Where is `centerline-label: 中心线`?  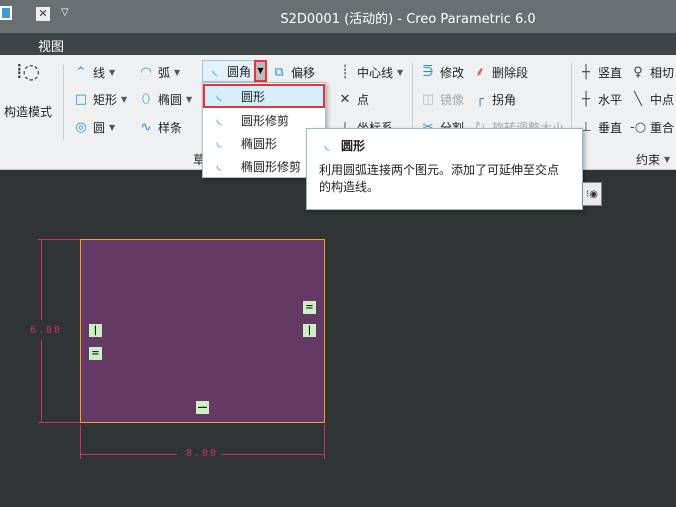
centerline-label: 中心线 is located at coordinates (375, 73).